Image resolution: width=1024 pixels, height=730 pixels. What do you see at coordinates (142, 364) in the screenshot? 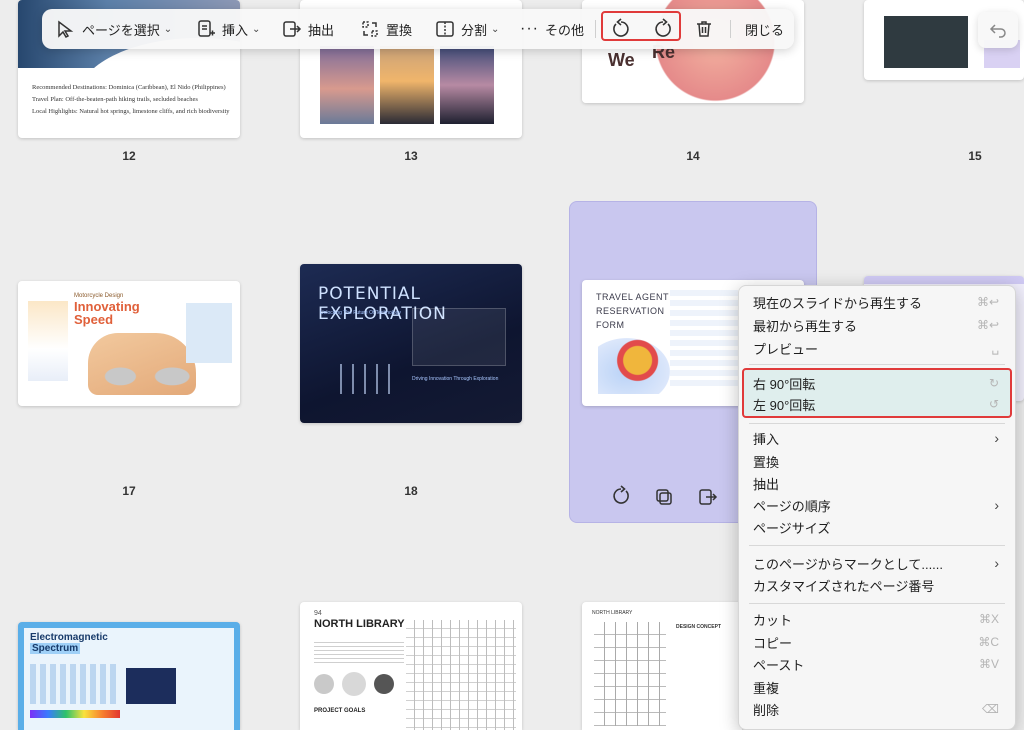
I see `page-17-motorcycle-image` at bounding box center [142, 364].